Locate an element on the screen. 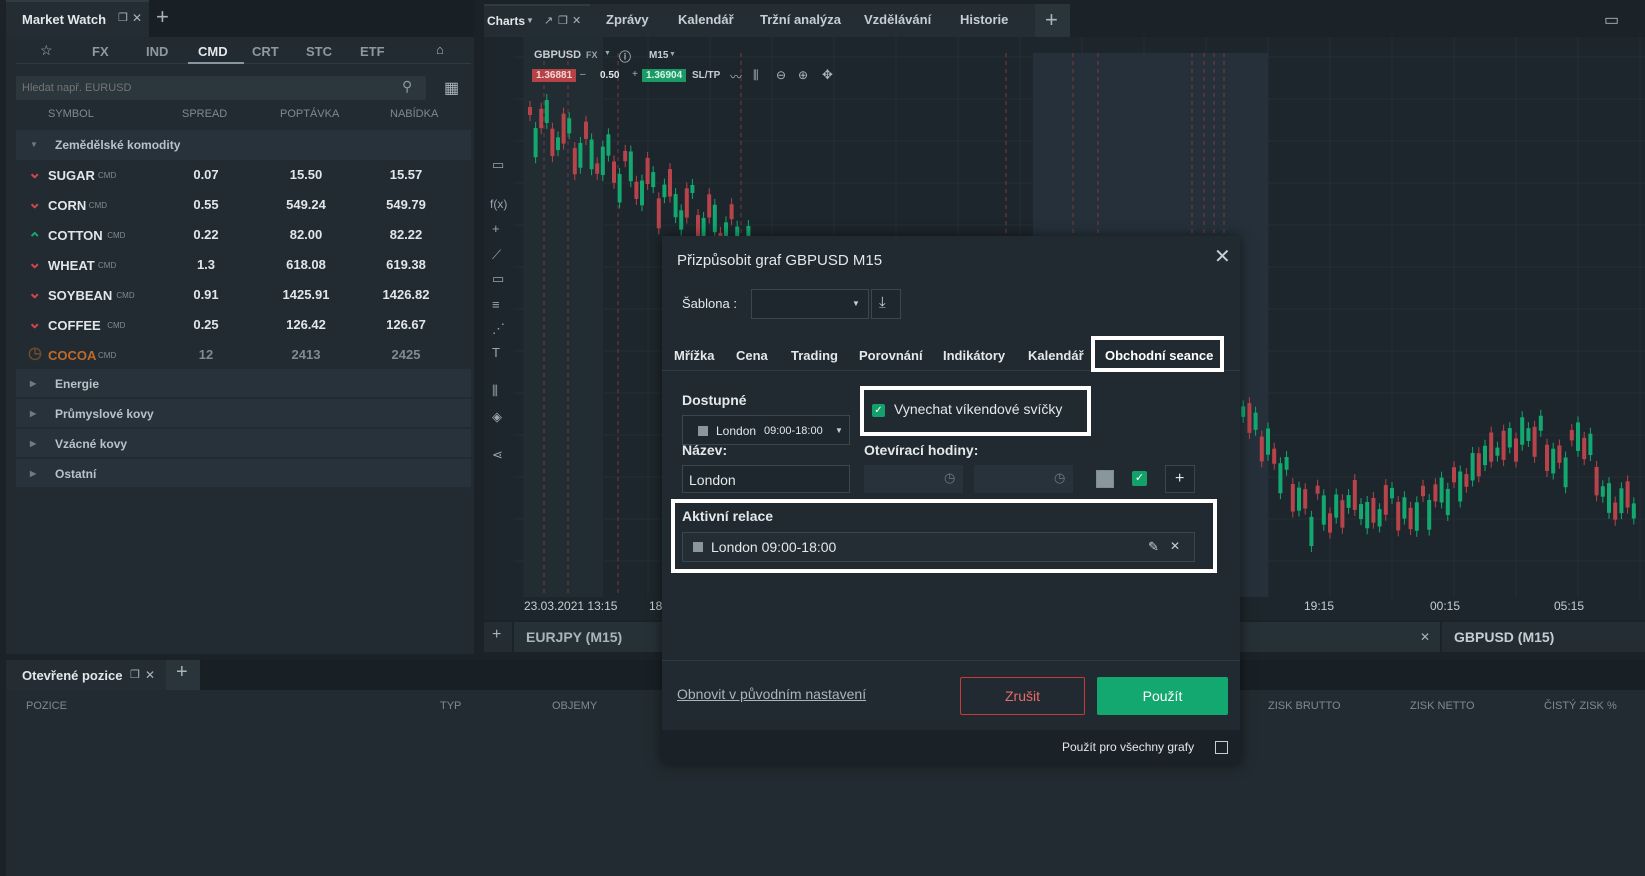  share-icon: ⋖ is located at coordinates (497, 455).